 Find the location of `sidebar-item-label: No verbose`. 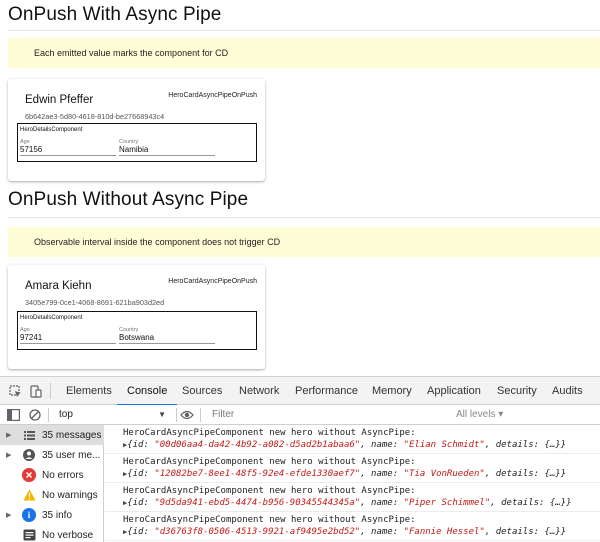

sidebar-item-label: No verbose is located at coordinates (68, 535).